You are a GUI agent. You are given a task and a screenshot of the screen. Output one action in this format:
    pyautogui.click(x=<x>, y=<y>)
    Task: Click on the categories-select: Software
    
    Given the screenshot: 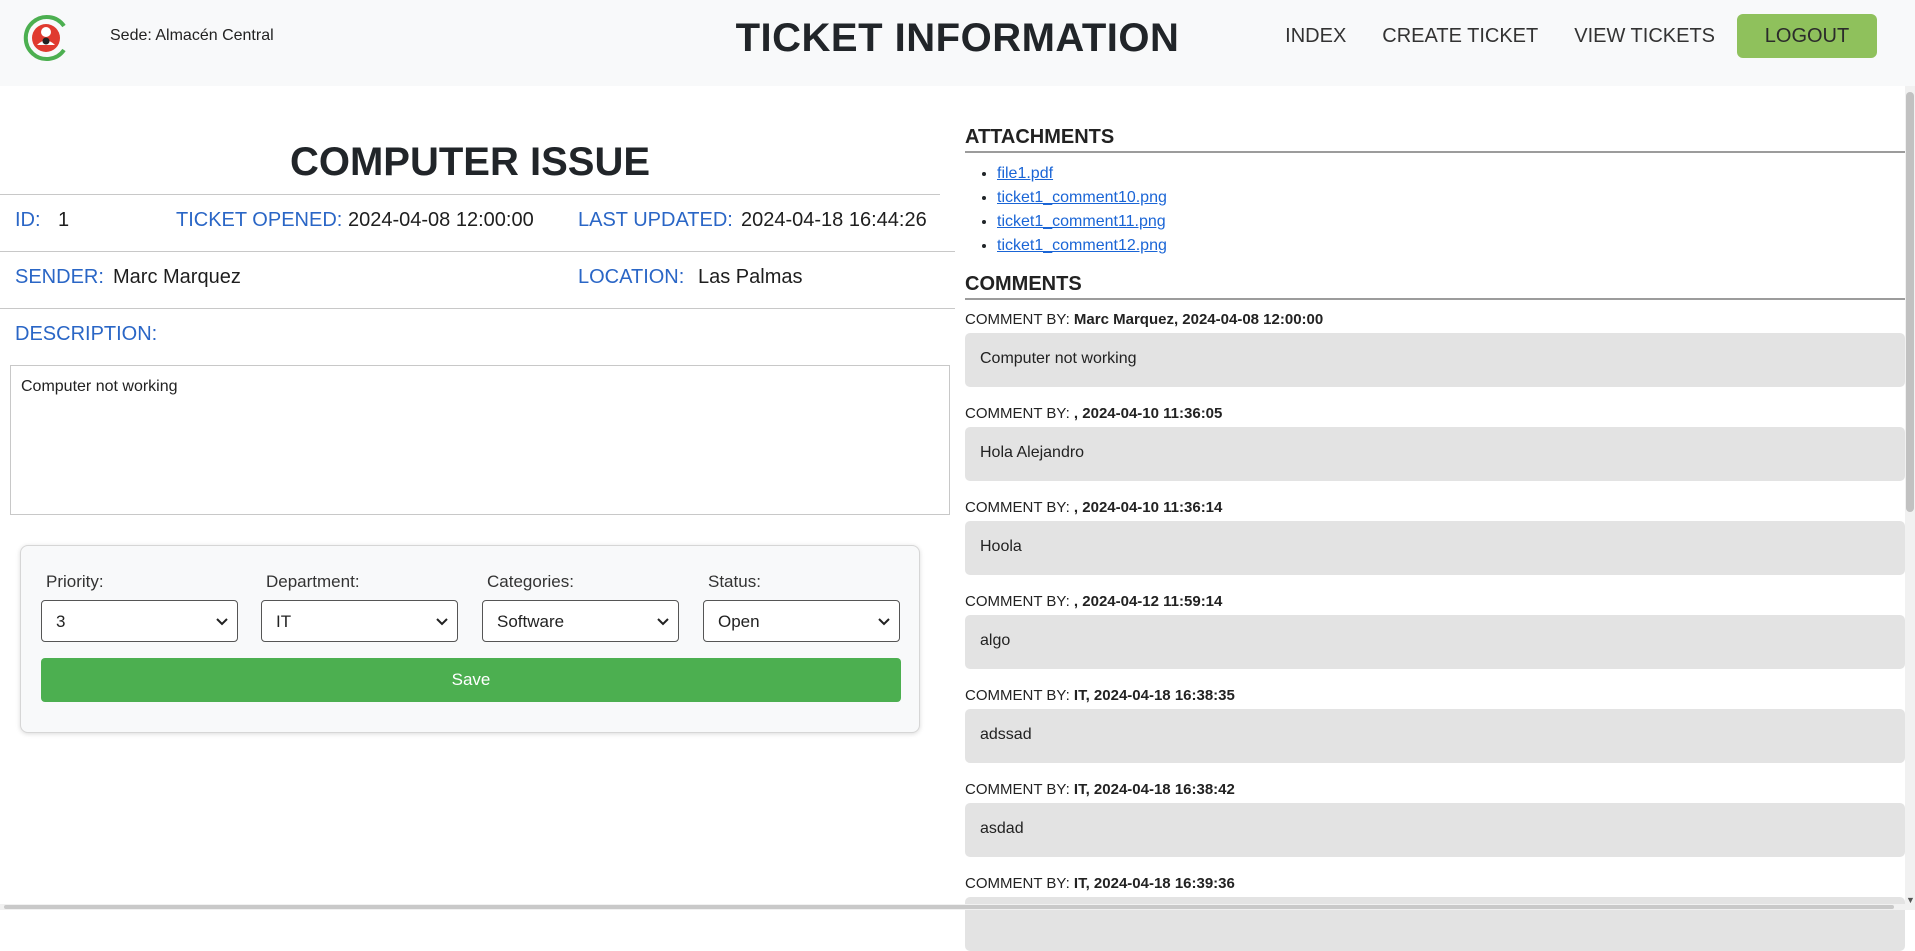 What is the action you would take?
    pyautogui.click(x=580, y=621)
    